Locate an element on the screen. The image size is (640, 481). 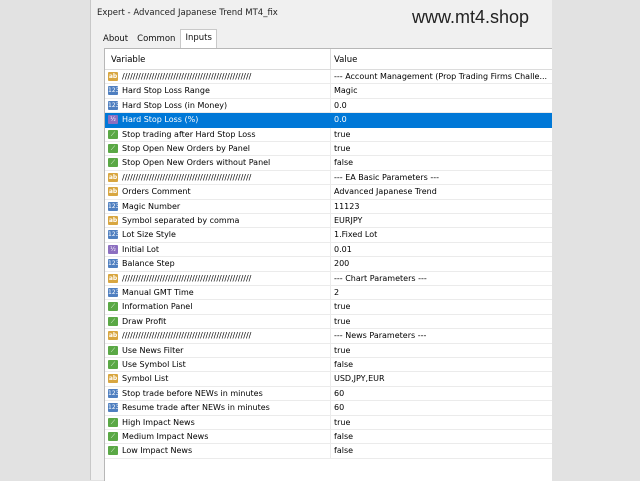
table-row: ⟋ Stop Open New Orders by Panel true is located at coordinates (328, 149).